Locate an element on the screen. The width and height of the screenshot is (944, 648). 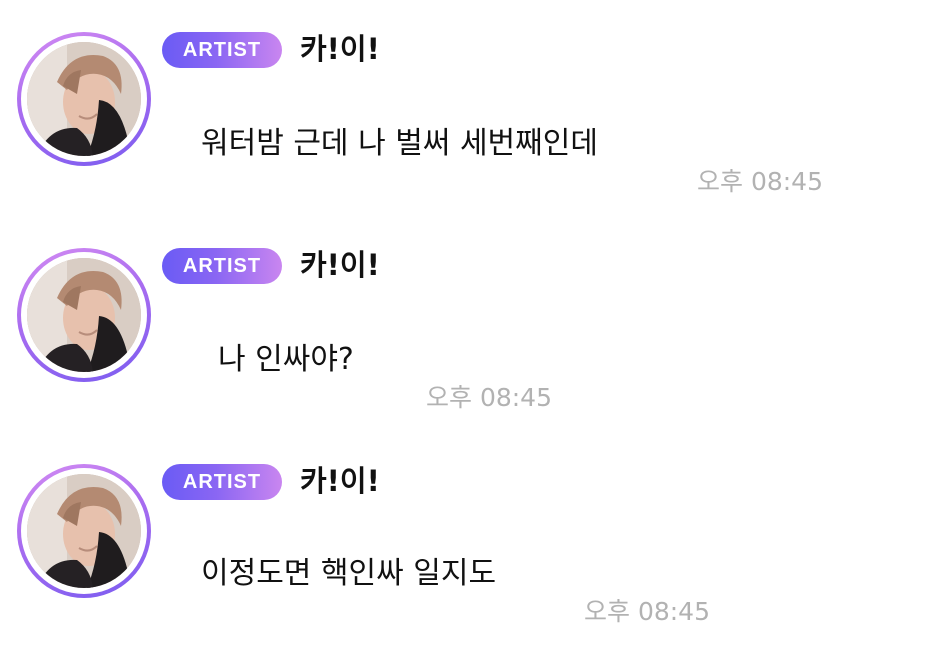
message-text: 이정도면 핵인싸 일지도 is located at coordinates (349, 573).